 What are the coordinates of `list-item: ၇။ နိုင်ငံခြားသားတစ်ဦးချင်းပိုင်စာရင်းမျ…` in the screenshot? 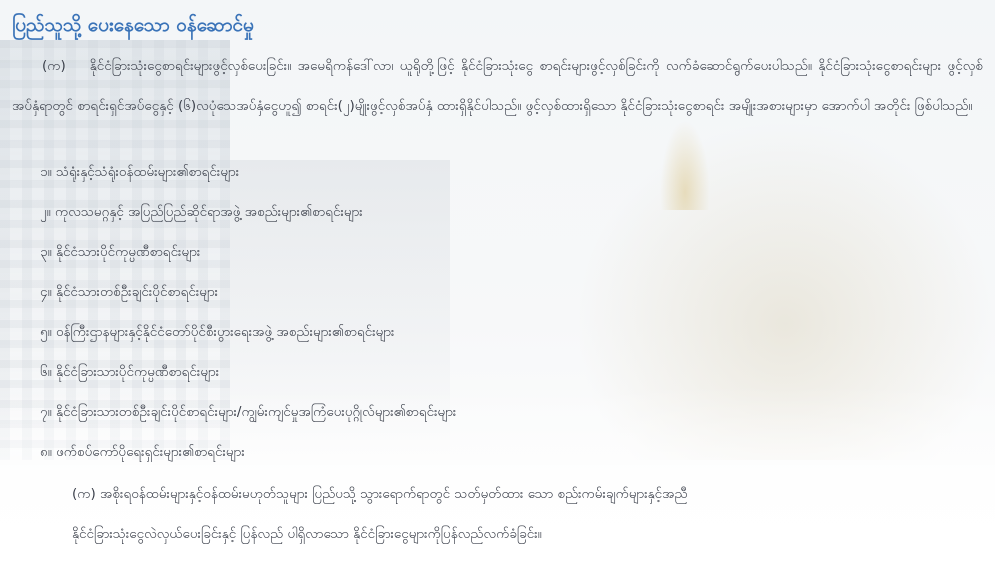 It's located at (248, 412).